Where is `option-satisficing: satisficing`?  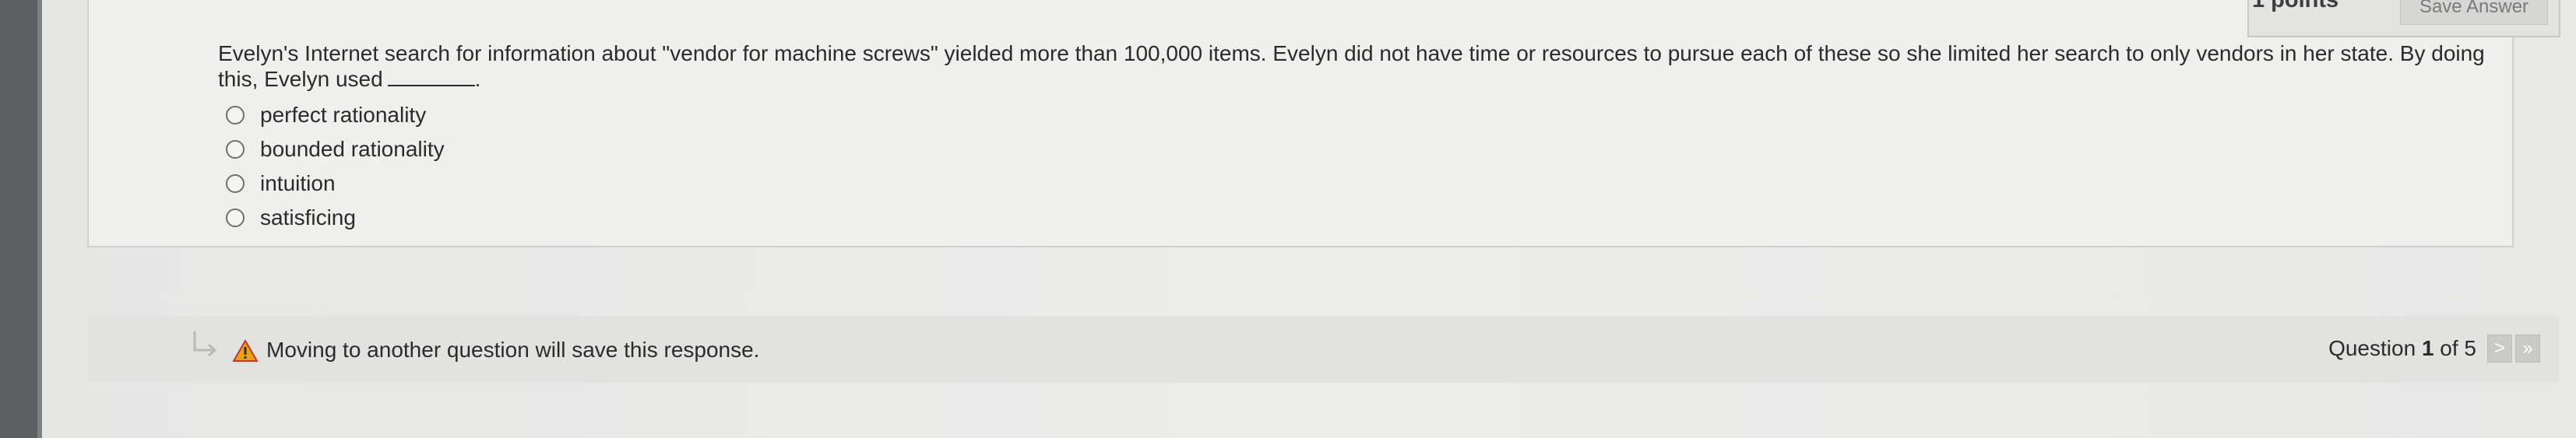
option-satisficing: satisficing is located at coordinates (335, 218).